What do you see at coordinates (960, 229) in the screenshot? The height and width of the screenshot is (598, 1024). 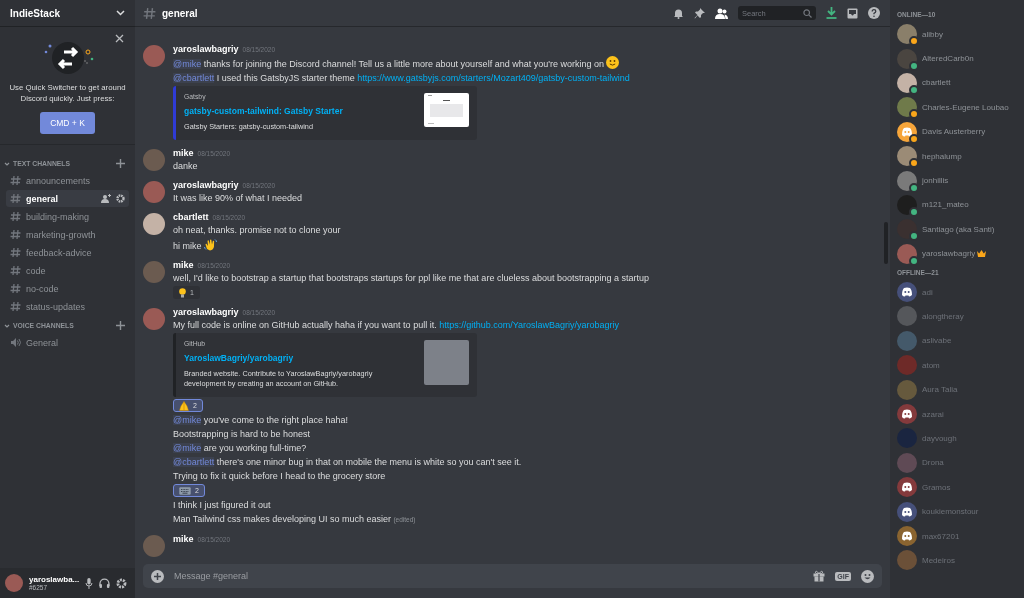 I see `member-item: Santiago (aka Santi)` at bounding box center [960, 229].